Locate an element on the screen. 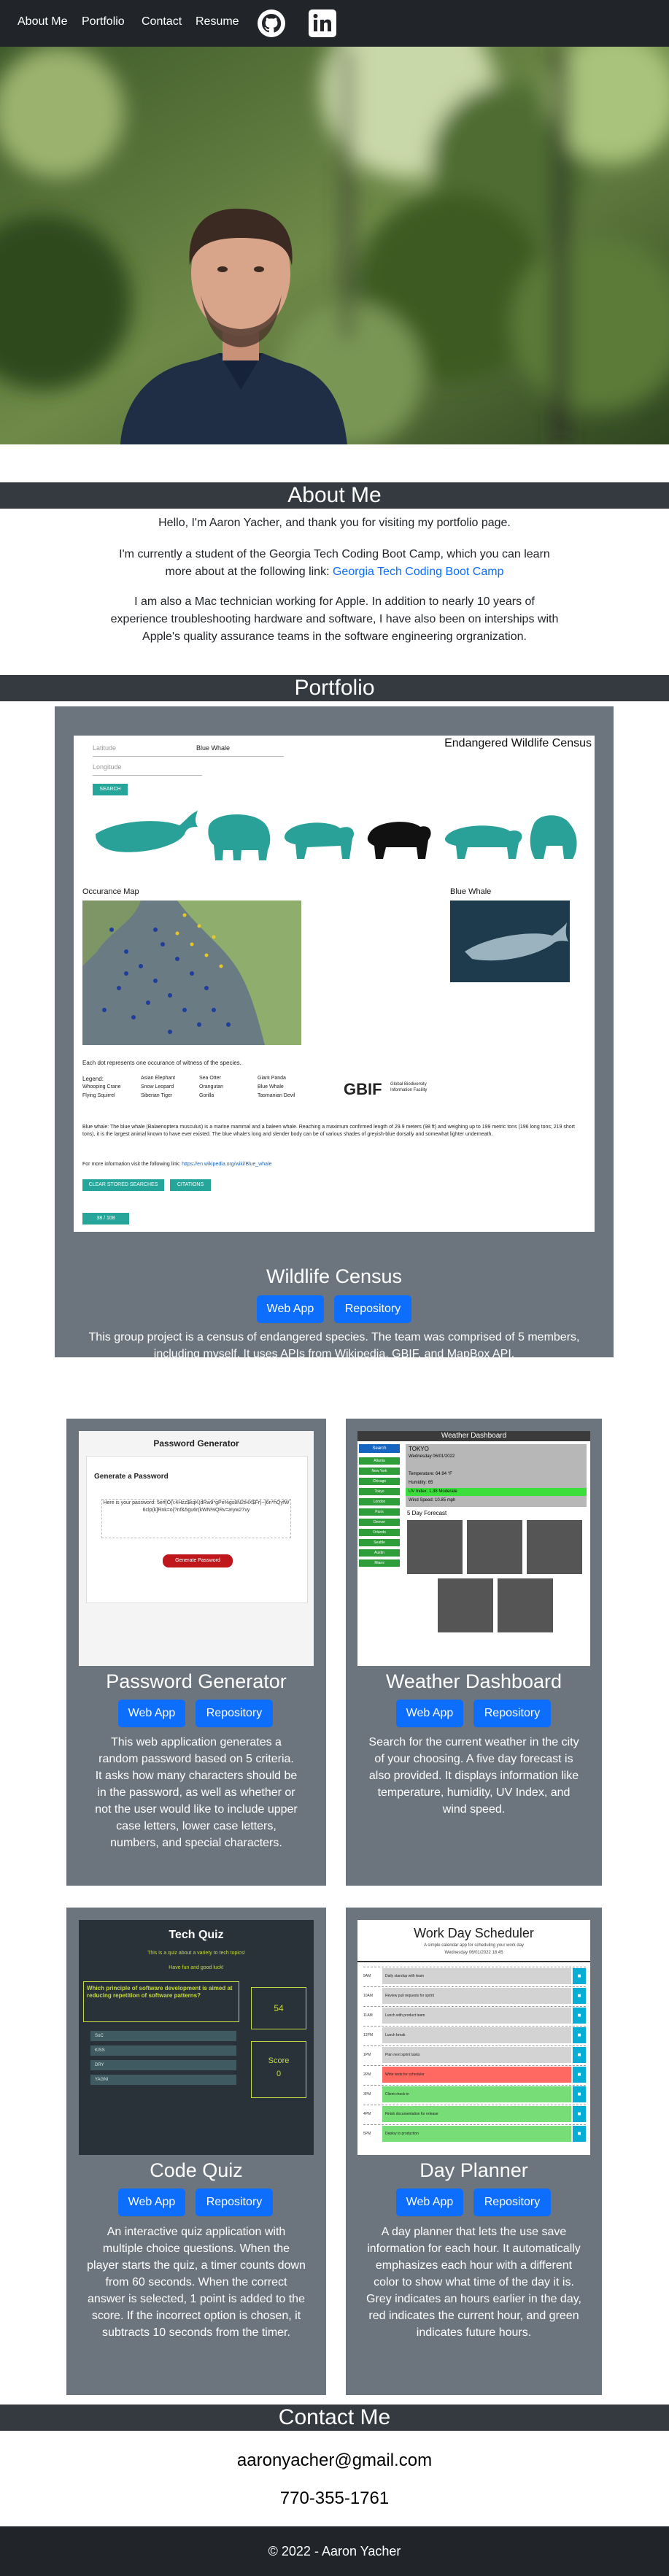 This screenshot has height=2576, width=669. whale-icon is located at coordinates (147, 831).